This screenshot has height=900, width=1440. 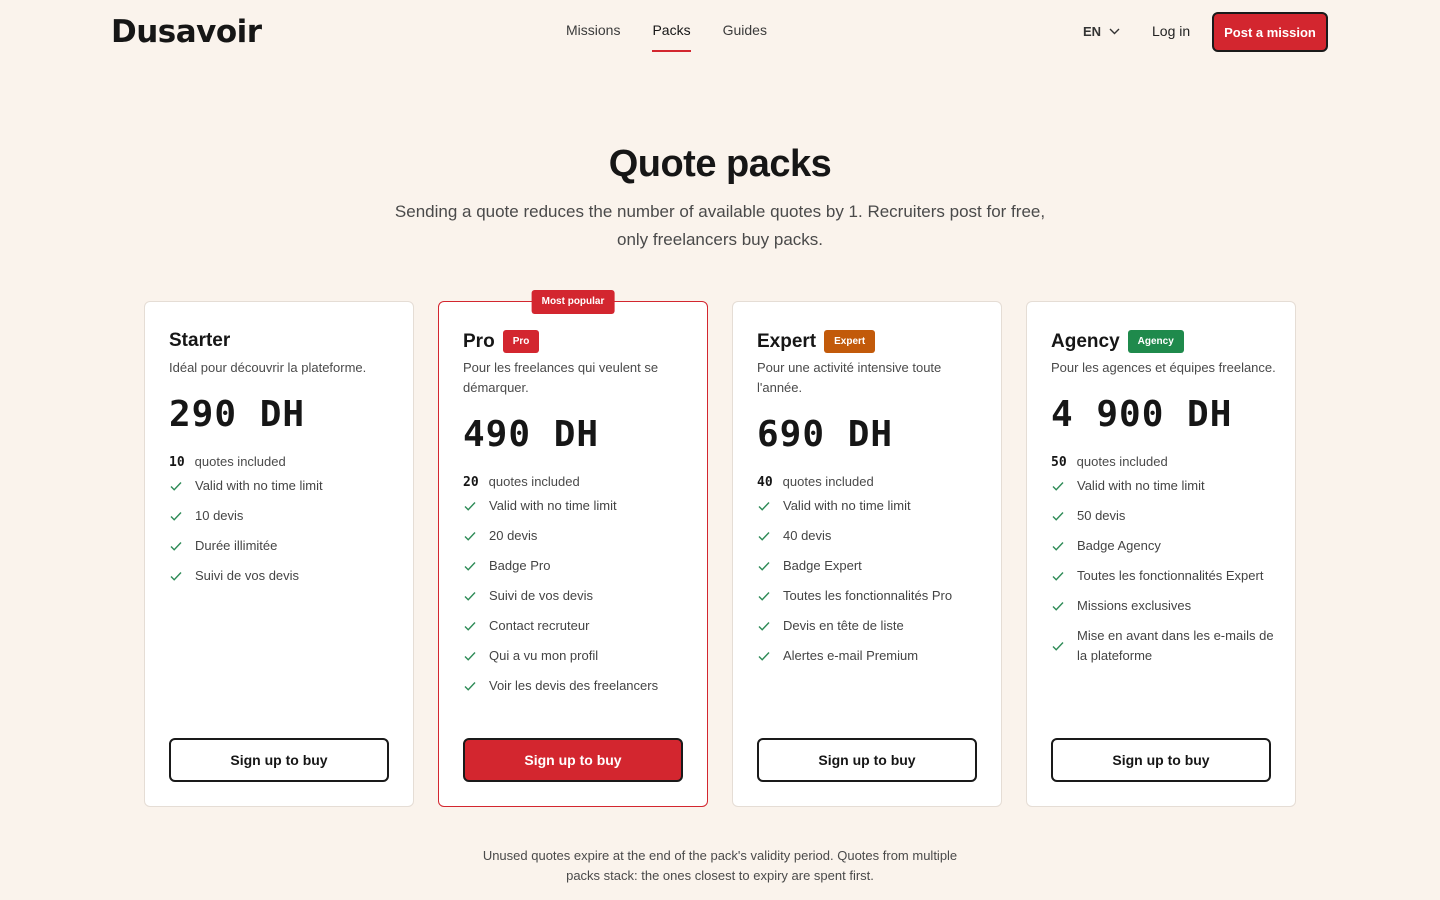 I want to click on feature-item: Voir les devis des freelancers, so click(x=575, y=686).